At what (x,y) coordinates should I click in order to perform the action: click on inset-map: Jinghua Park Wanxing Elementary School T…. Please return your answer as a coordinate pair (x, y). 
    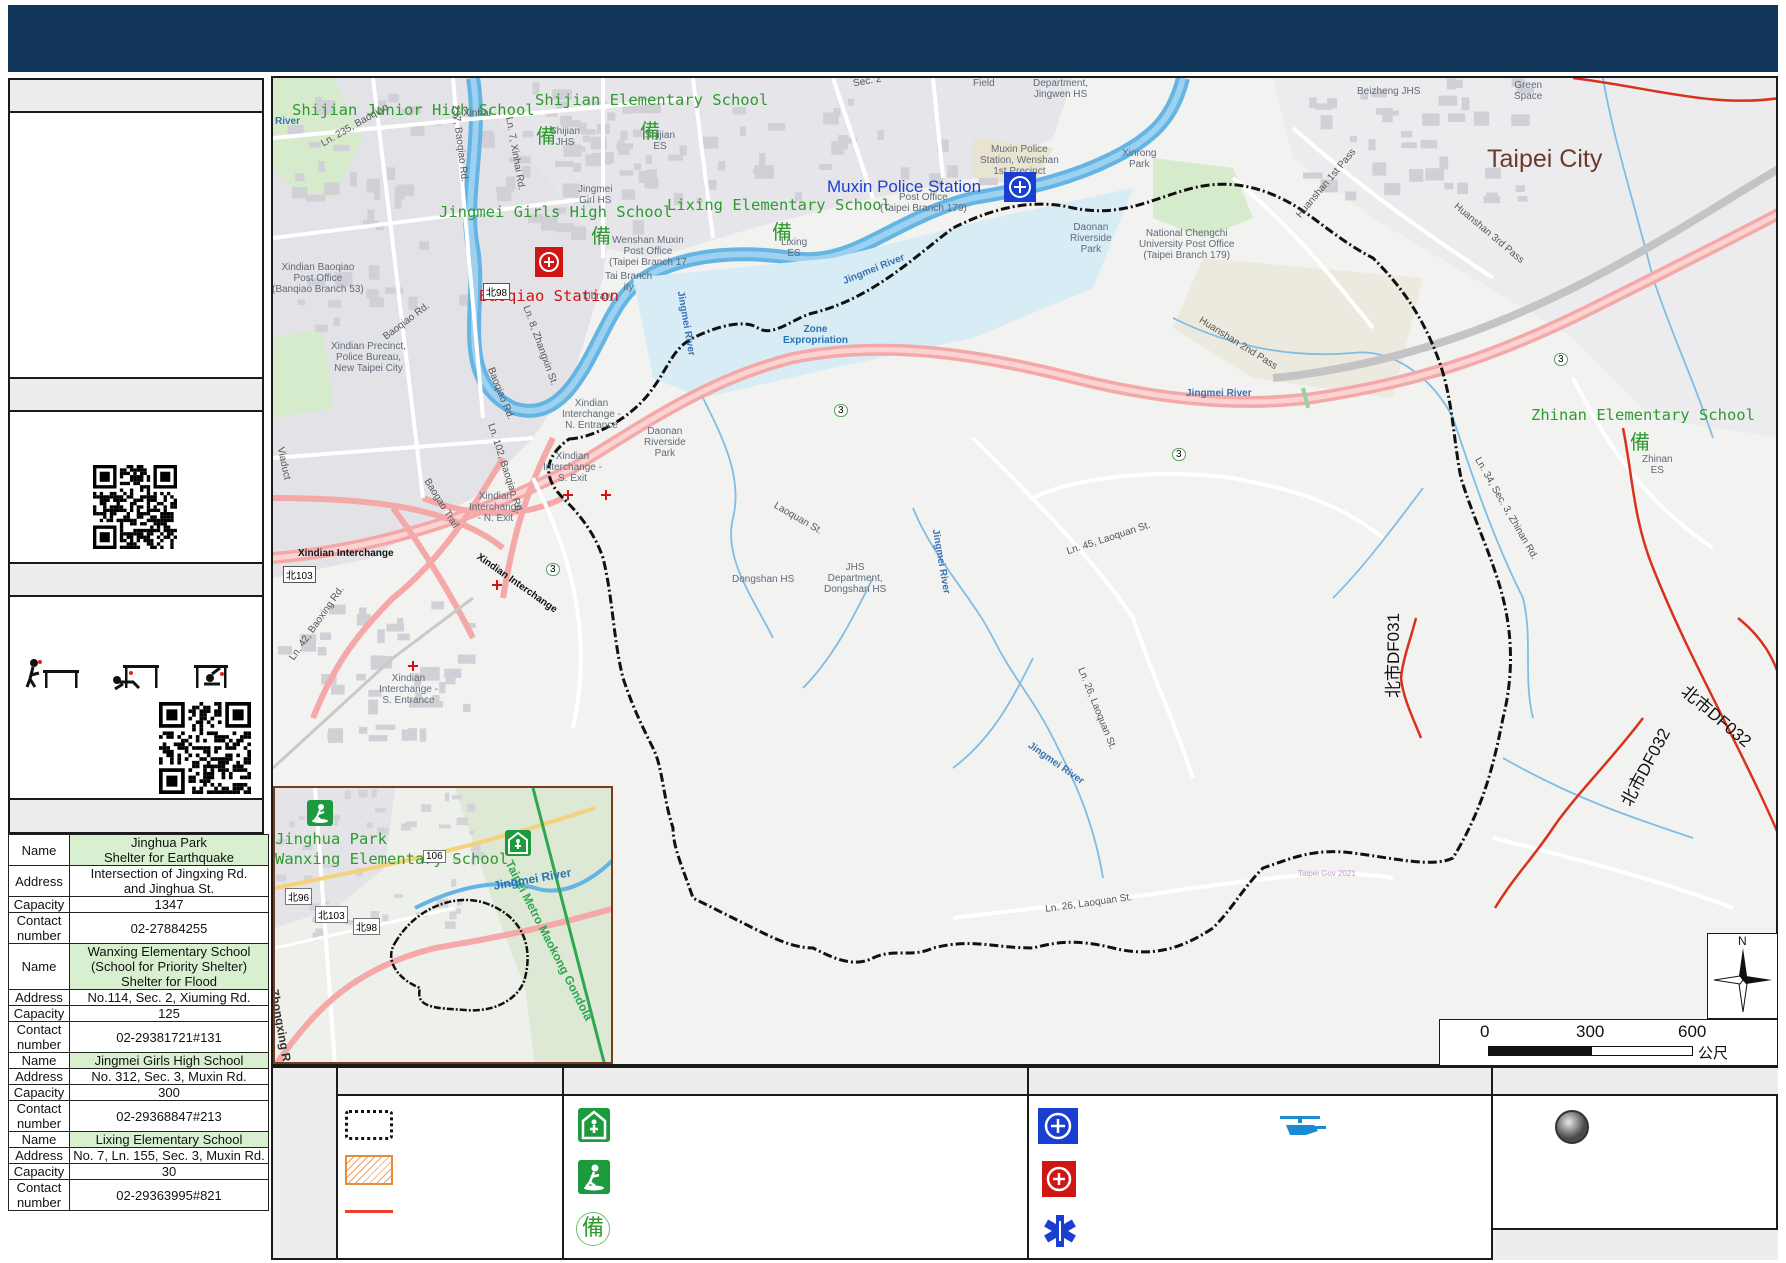
    Looking at the image, I should click on (443, 925).